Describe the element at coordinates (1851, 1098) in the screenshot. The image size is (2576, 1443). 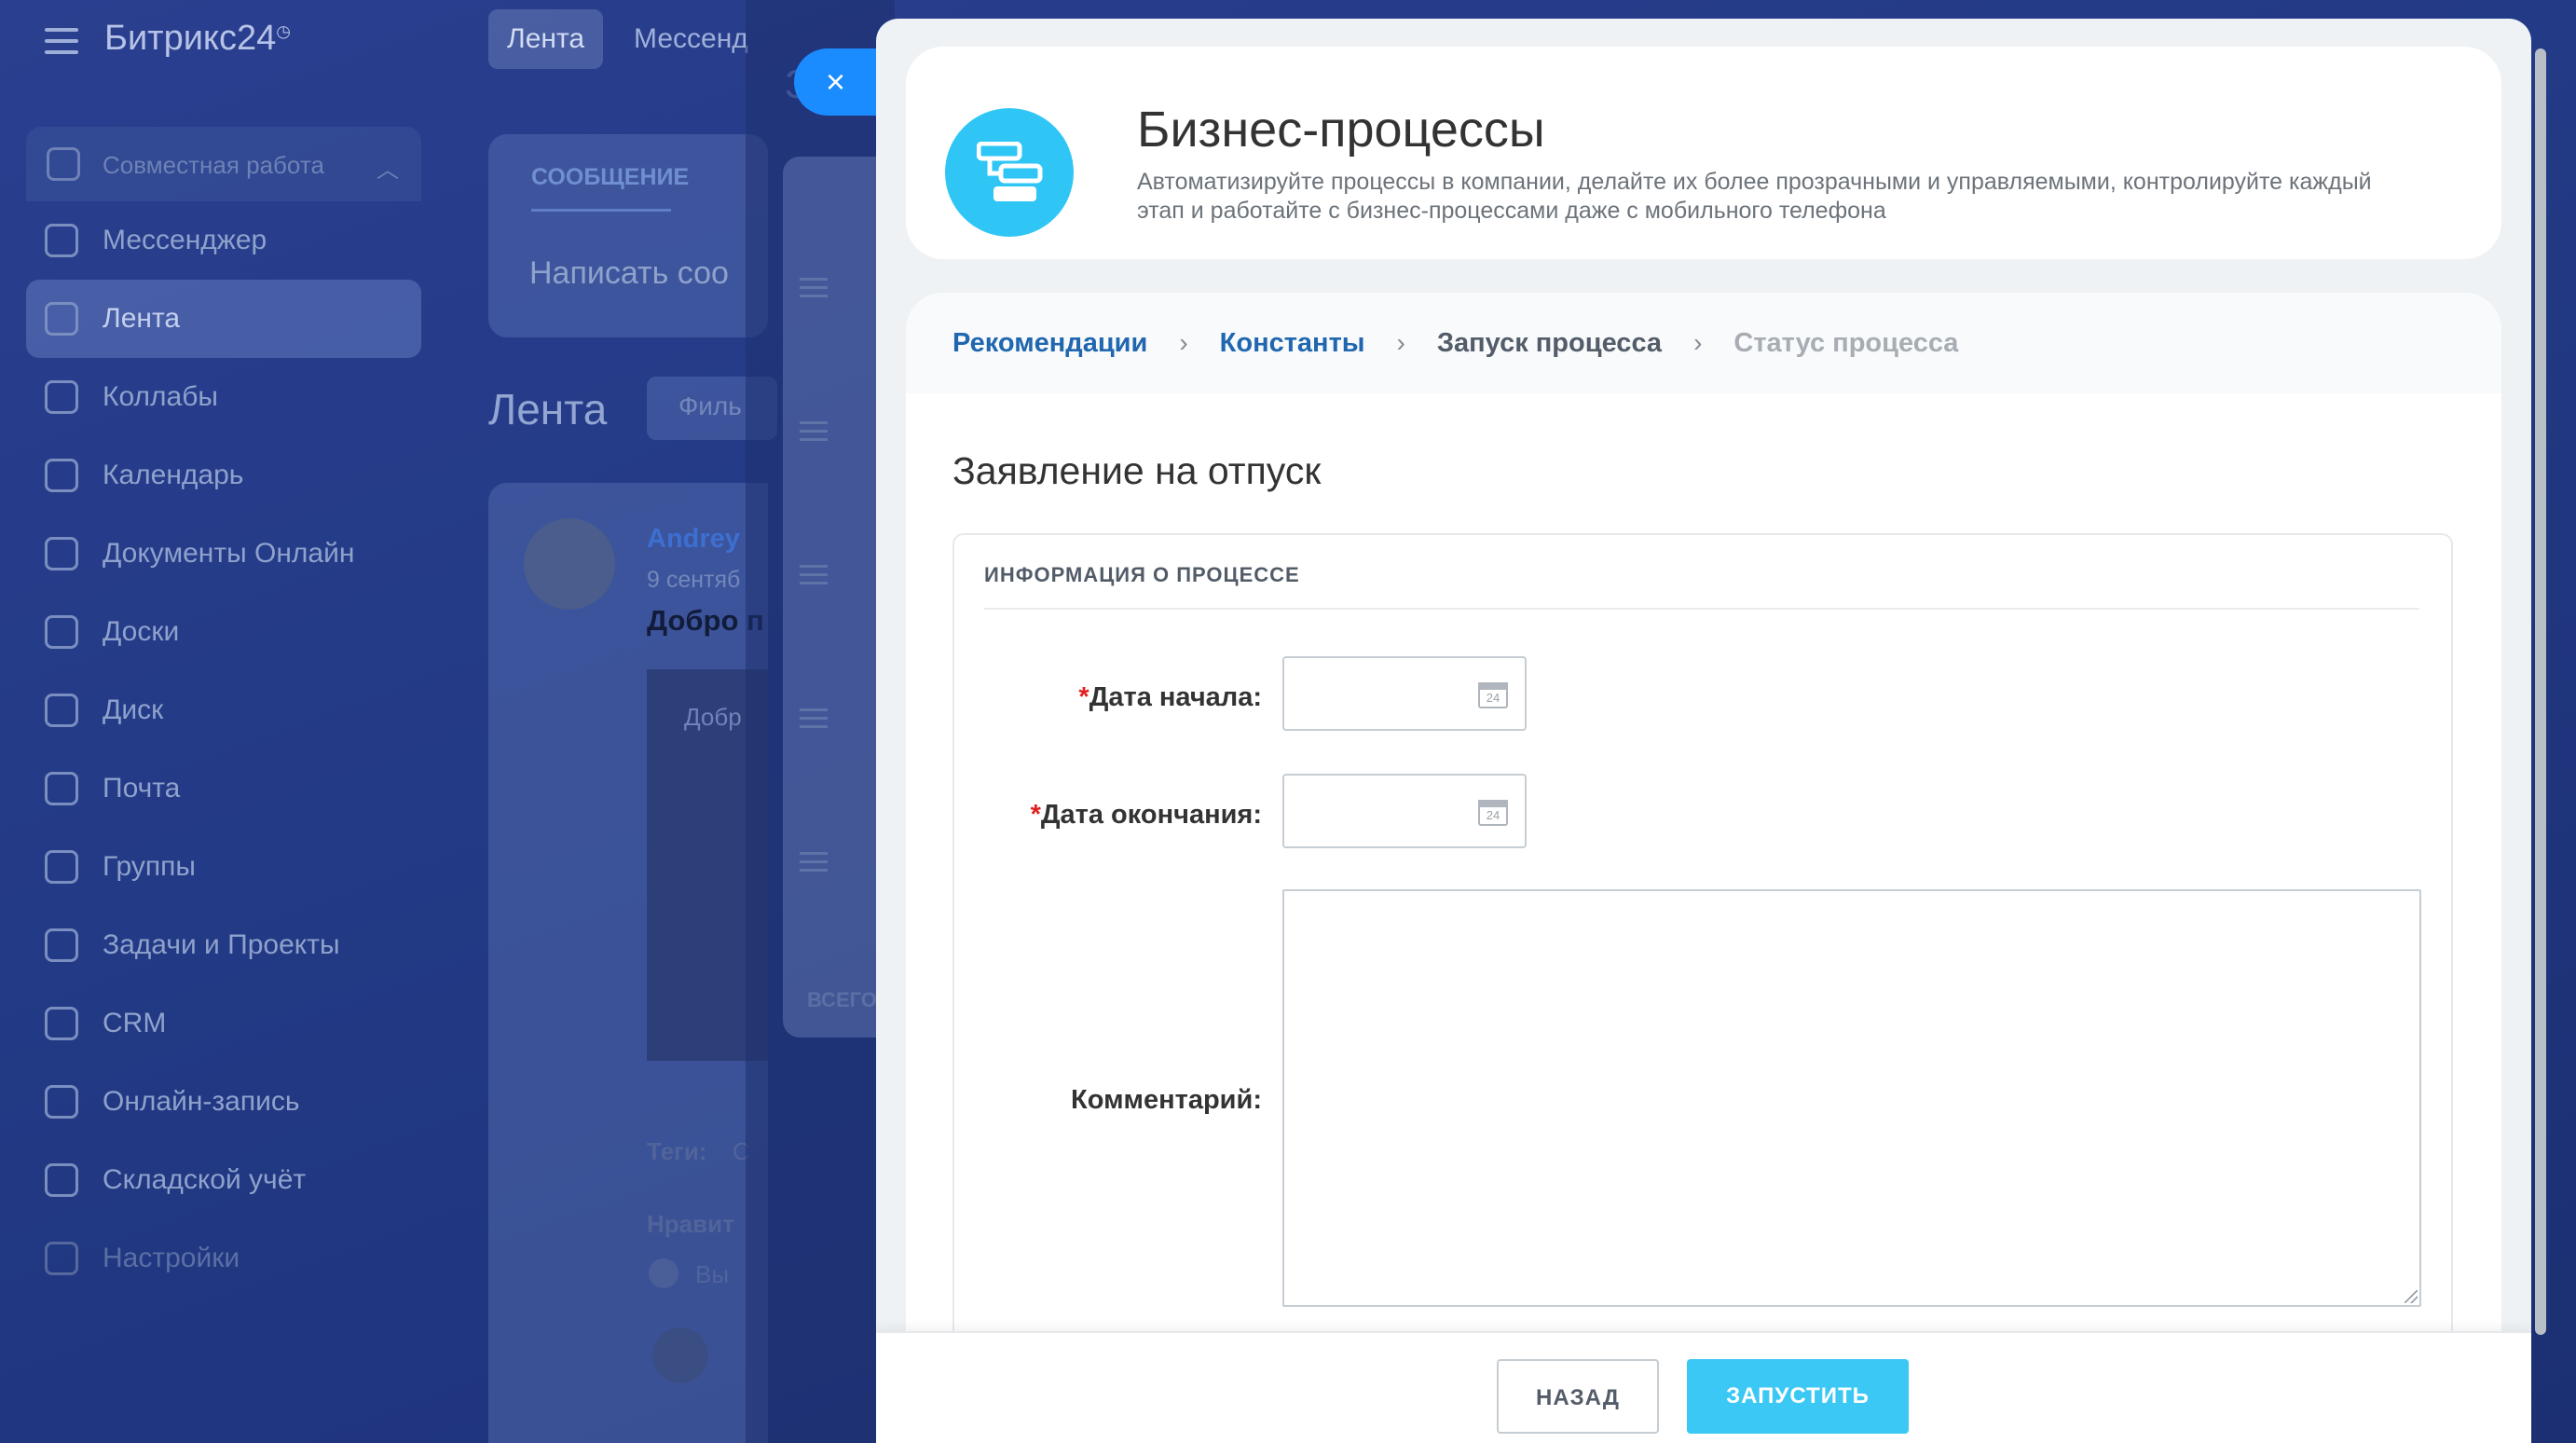
I see `comment-textarea` at that location.